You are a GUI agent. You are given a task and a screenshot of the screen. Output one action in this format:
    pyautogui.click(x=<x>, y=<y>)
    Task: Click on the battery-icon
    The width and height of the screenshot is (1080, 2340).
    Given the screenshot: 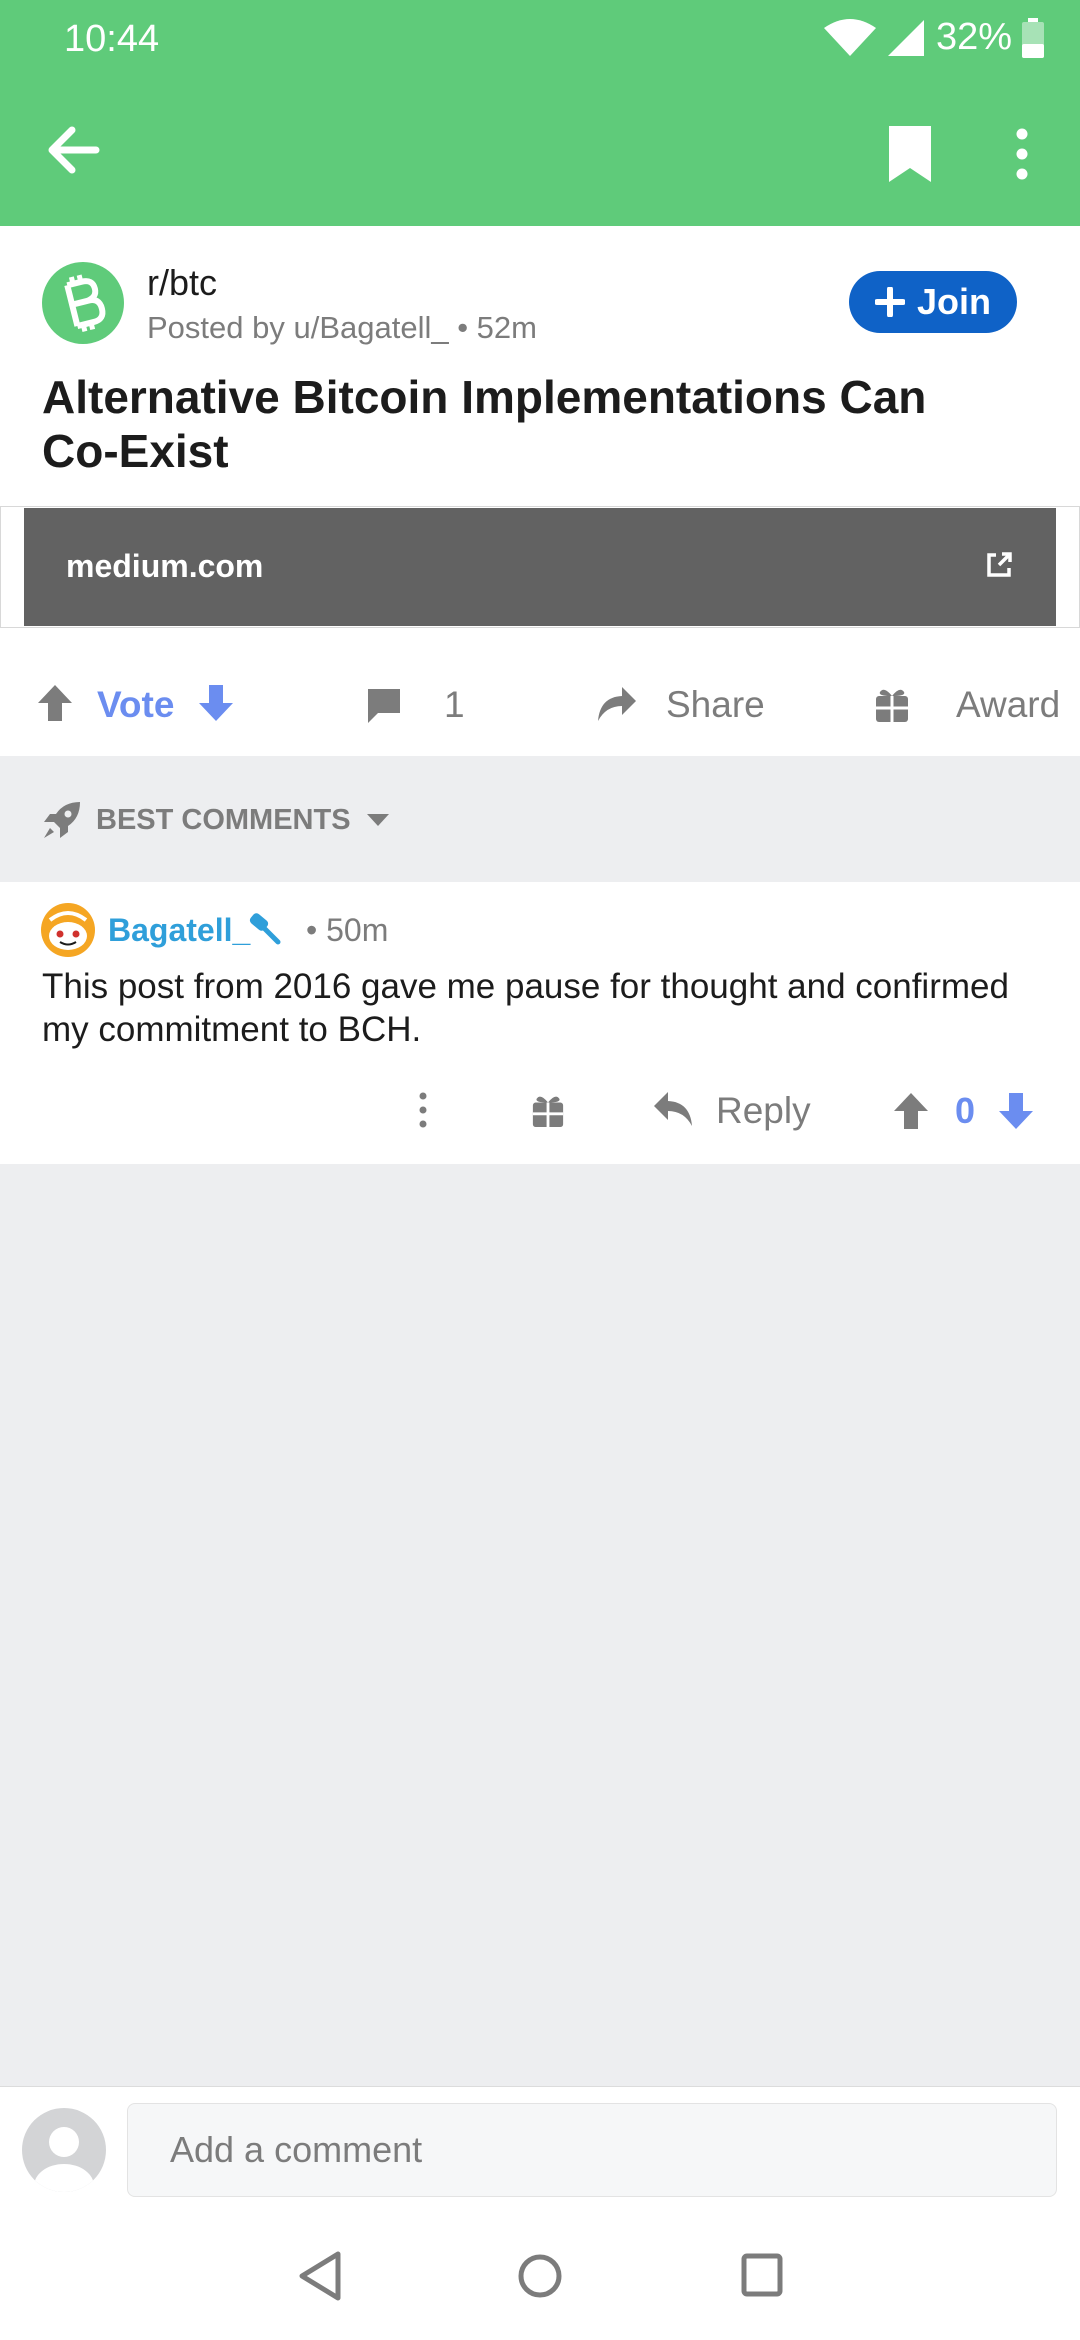 What is the action you would take?
    pyautogui.click(x=1033, y=37)
    